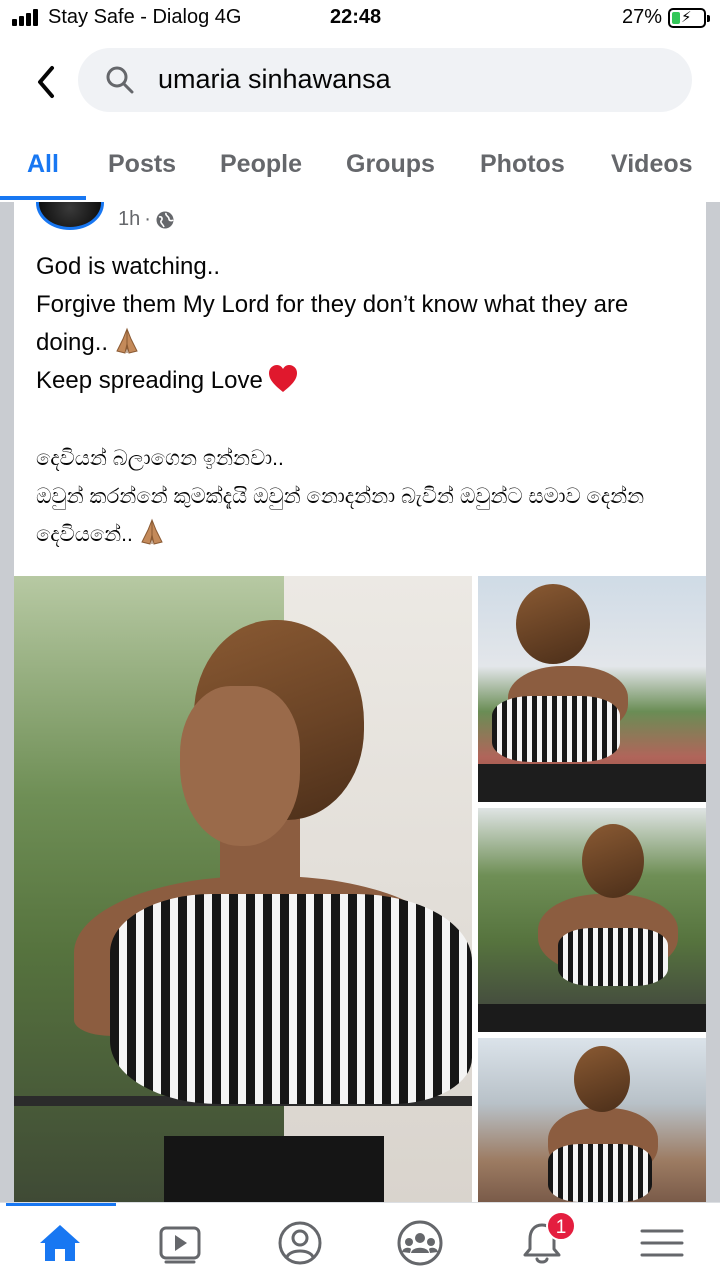 Image resolution: width=720 pixels, height=1280 pixels. What do you see at coordinates (642, 17) in the screenshot?
I see `battery-percent: 27%` at bounding box center [642, 17].